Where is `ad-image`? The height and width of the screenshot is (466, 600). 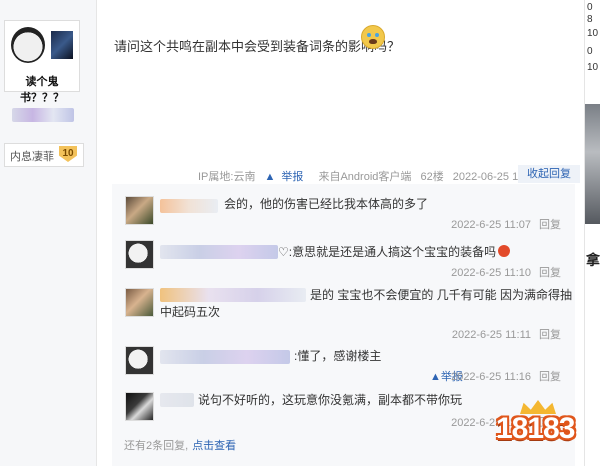
ad-image is located at coordinates (592, 164).